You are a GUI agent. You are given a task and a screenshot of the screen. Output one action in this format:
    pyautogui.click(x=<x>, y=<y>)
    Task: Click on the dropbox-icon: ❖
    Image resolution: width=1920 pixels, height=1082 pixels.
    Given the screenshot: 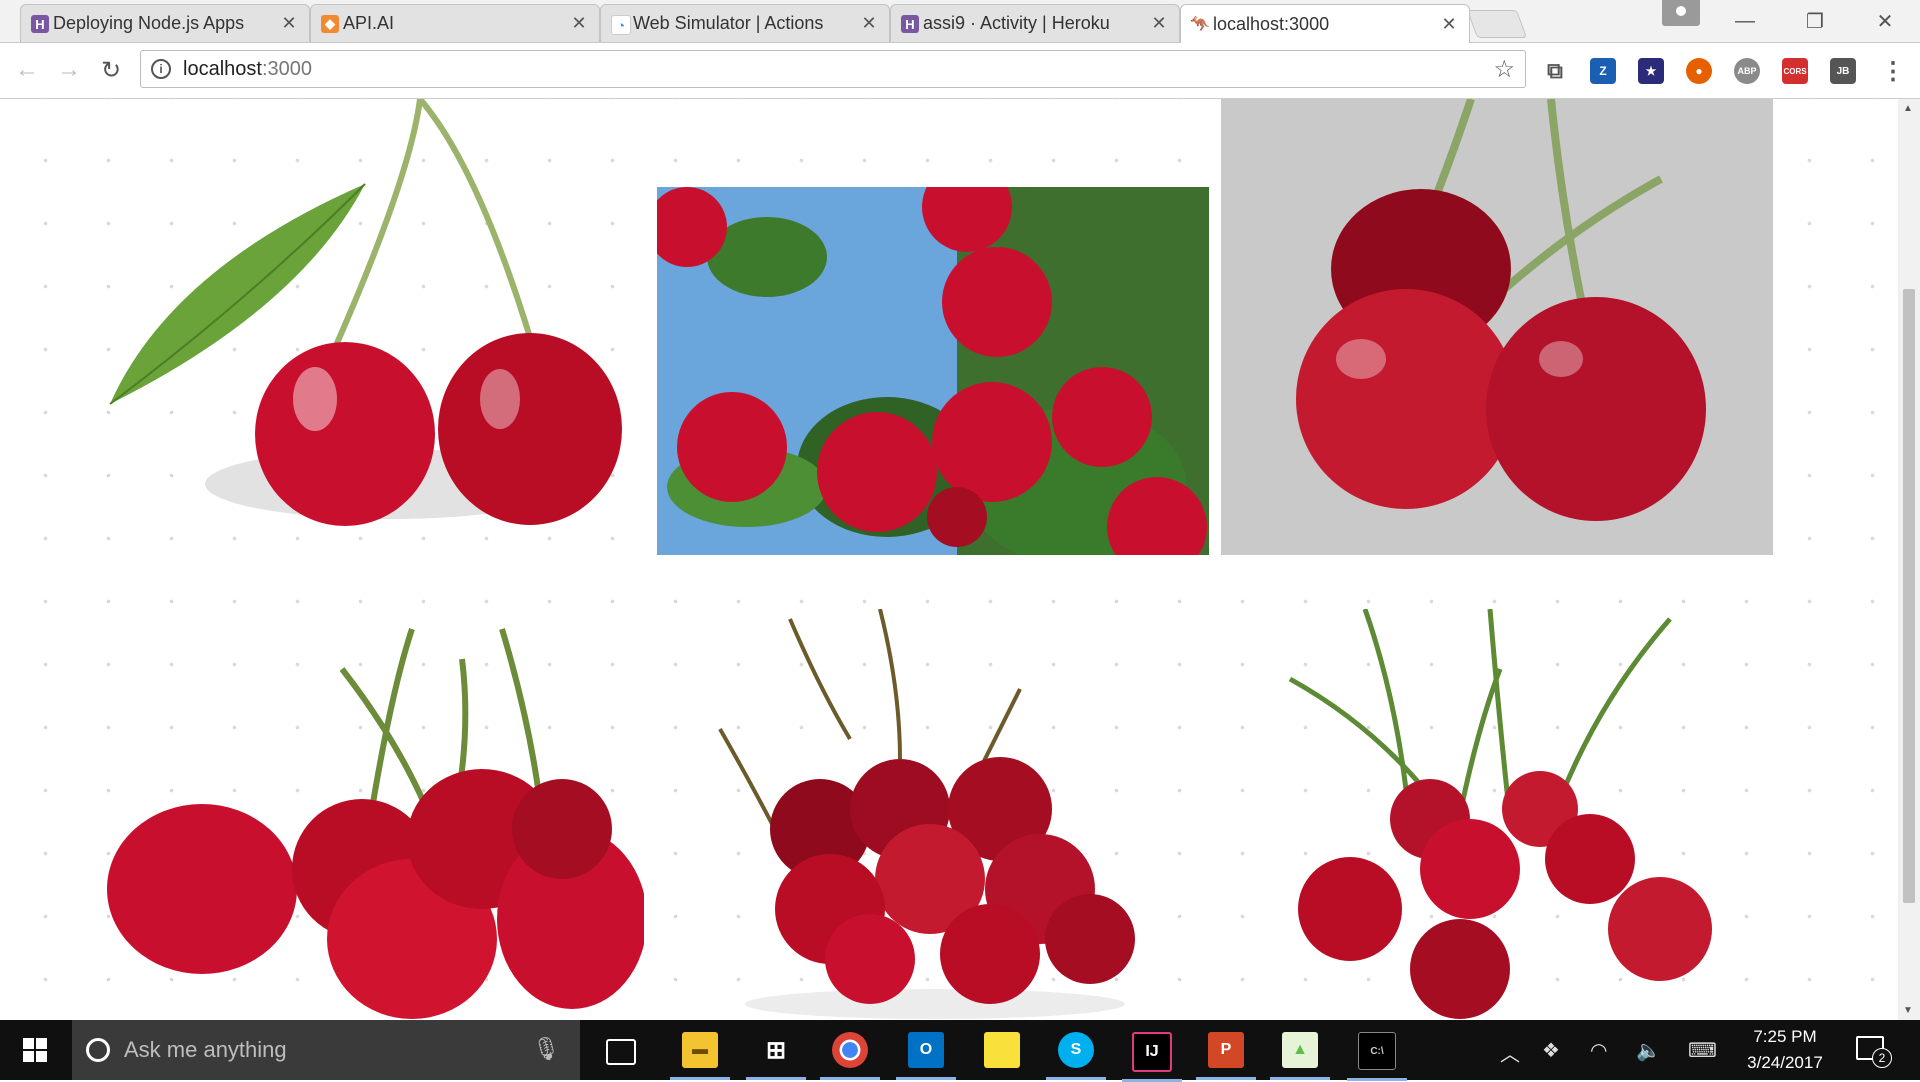 What is the action you would take?
    pyautogui.click(x=1551, y=1050)
    